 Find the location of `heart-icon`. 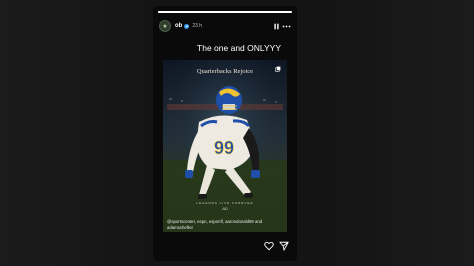

heart-icon is located at coordinates (269, 246).